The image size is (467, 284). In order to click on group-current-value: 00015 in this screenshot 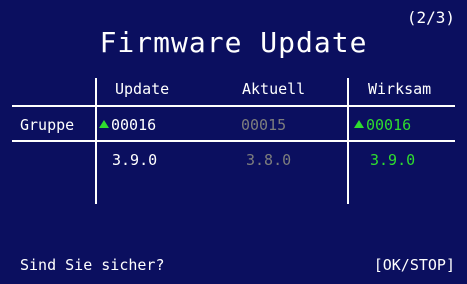, I will do `click(264, 125)`.